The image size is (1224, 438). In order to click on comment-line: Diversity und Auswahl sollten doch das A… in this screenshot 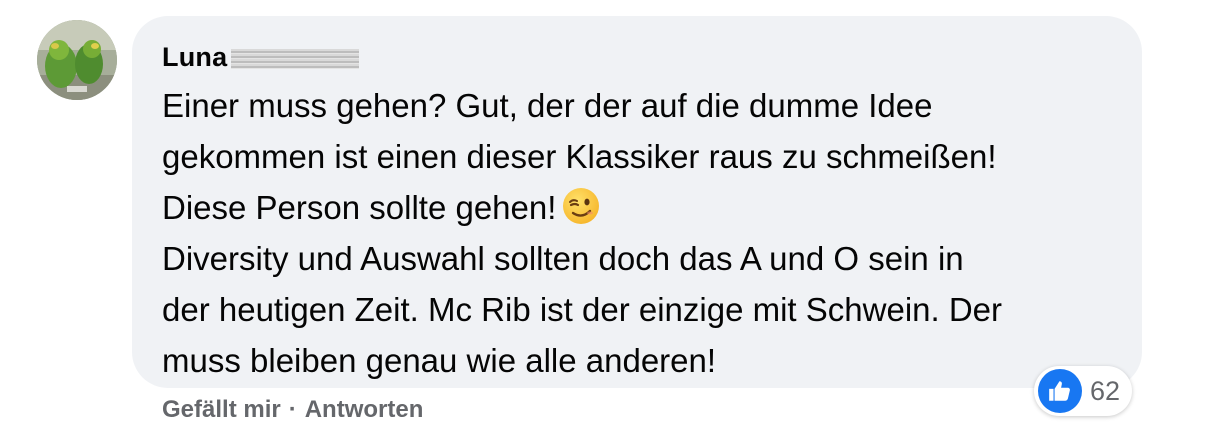, I will do `click(563, 258)`.